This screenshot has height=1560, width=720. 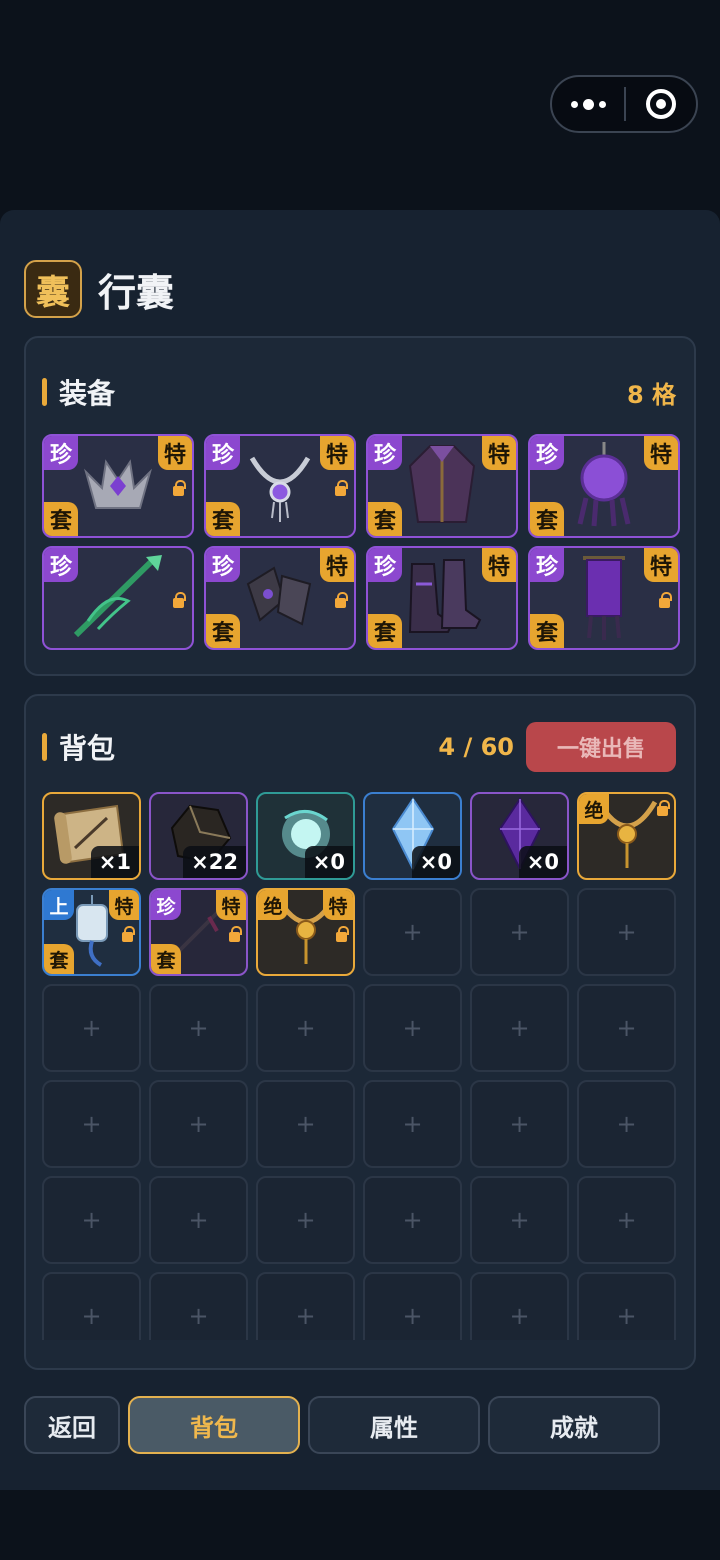 I want to click on tab-back: 返回, so click(x=72, y=1425).